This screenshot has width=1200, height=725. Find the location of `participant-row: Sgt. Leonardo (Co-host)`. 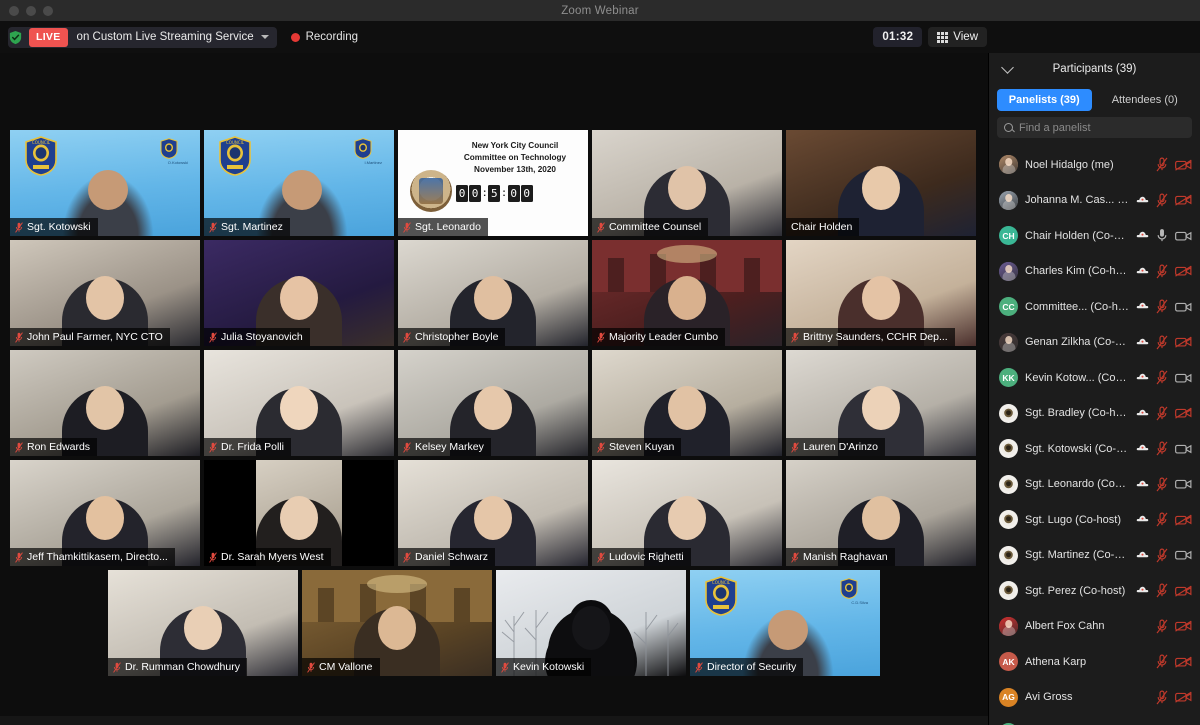

participant-row: Sgt. Leonardo (Co-host) is located at coordinates (1094, 485).